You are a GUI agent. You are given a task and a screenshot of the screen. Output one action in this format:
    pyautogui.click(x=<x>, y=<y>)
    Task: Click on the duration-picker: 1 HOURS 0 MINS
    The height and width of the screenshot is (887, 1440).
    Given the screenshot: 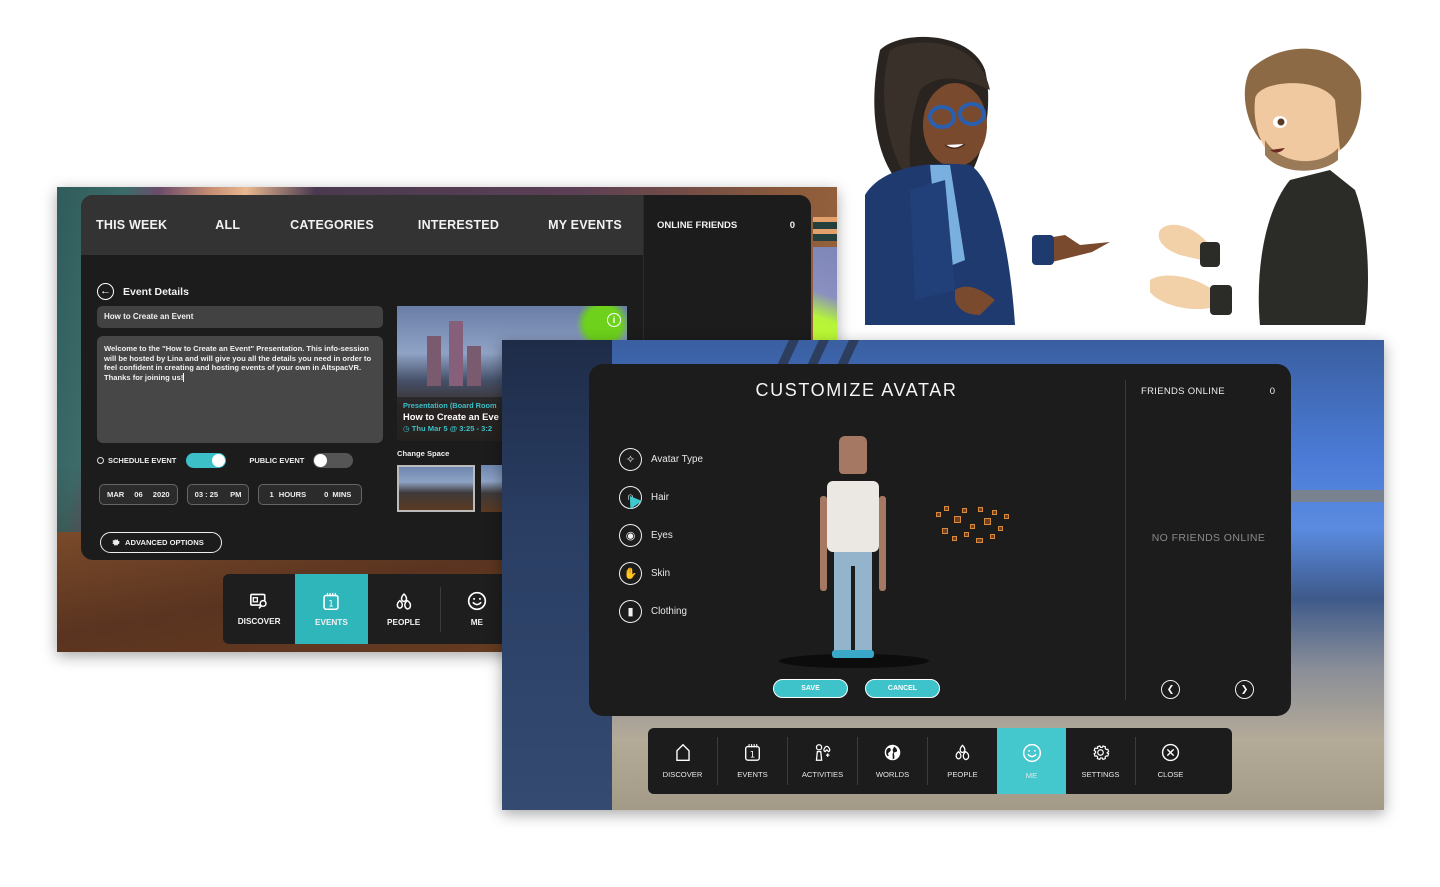 What is the action you would take?
    pyautogui.click(x=310, y=494)
    